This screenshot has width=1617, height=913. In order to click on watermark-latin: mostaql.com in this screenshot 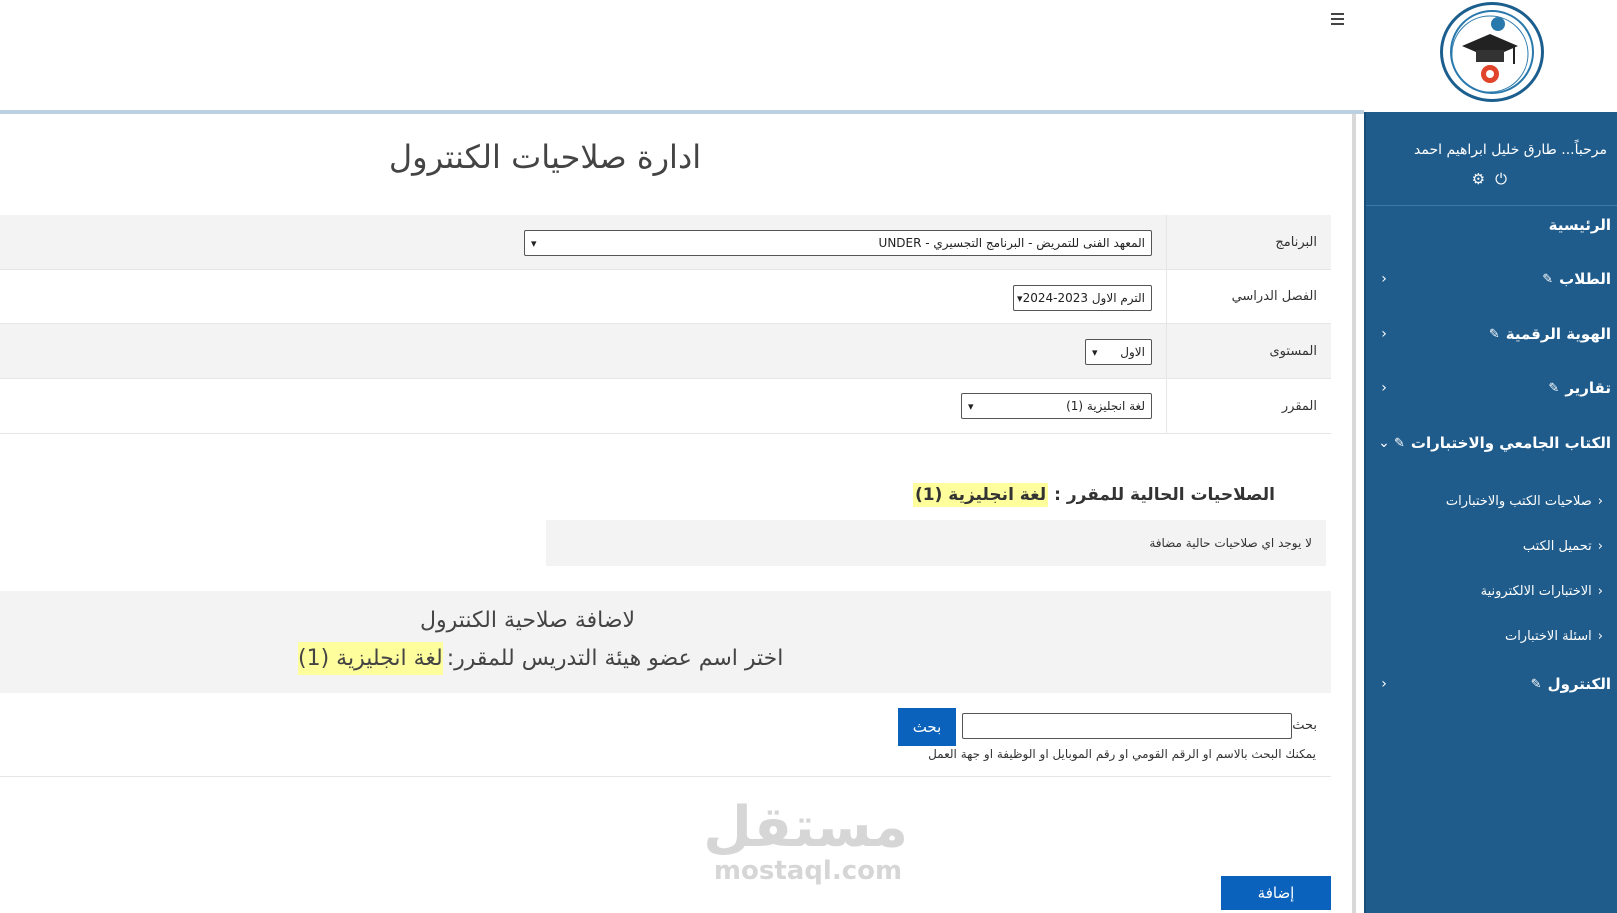, I will do `click(808, 871)`.